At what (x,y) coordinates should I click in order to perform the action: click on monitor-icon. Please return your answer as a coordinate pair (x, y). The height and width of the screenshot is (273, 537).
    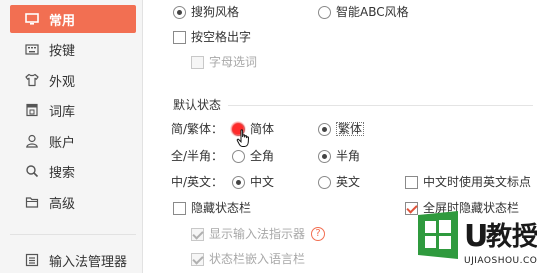
    Looking at the image, I should click on (32, 19).